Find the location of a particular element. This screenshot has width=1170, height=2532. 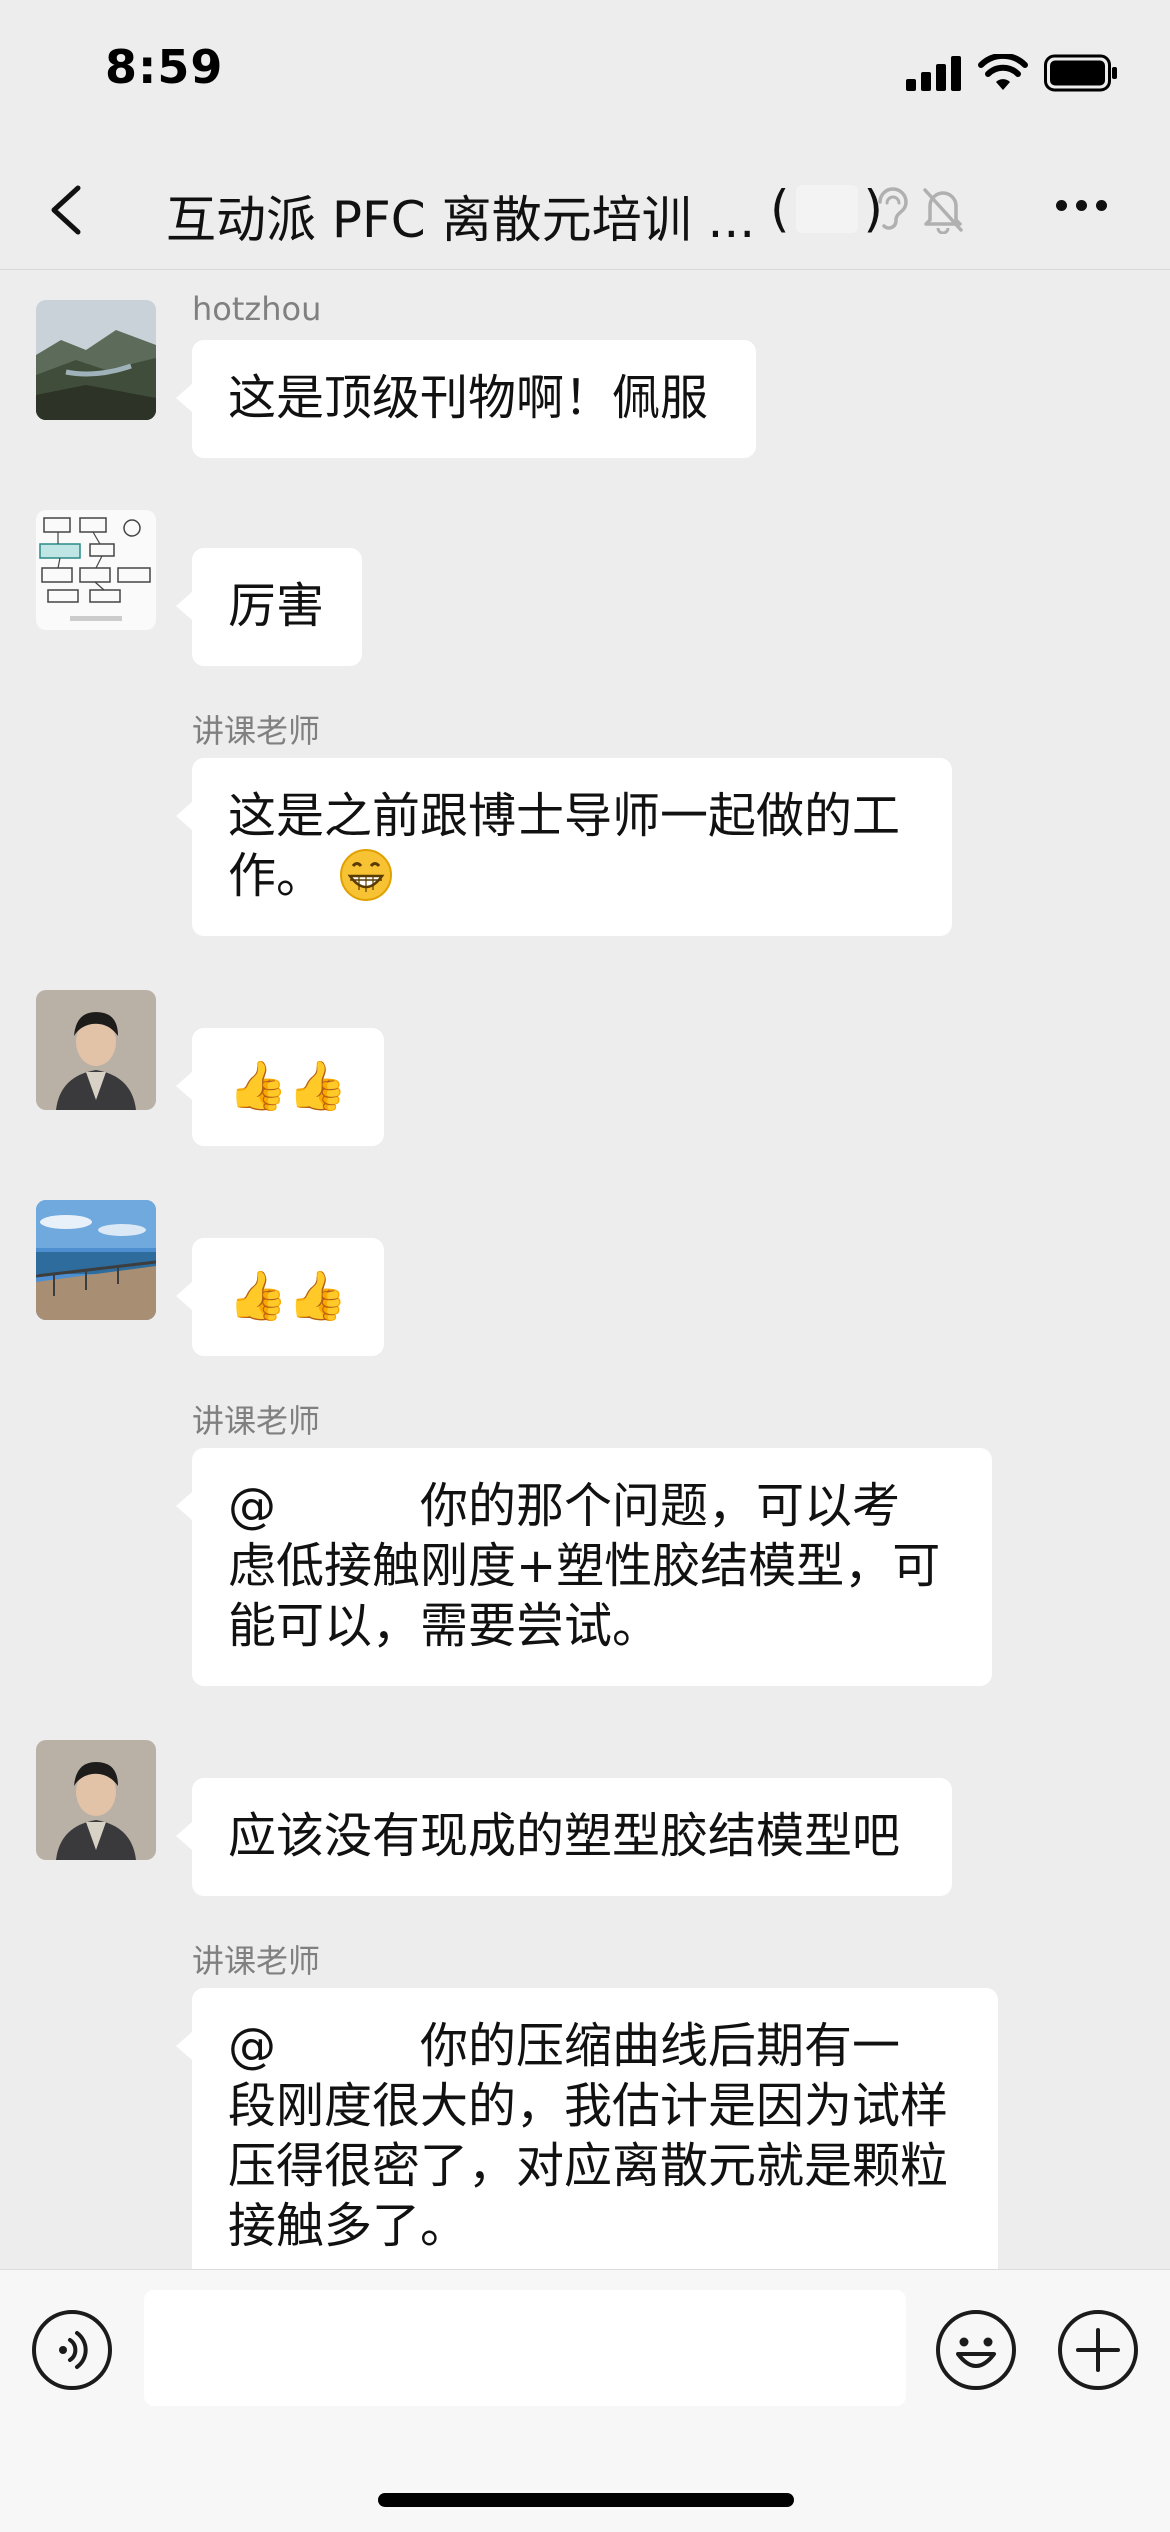

message-text-line: 段刚度很大的，我估计是因为试样 is located at coordinates (588, 2106).